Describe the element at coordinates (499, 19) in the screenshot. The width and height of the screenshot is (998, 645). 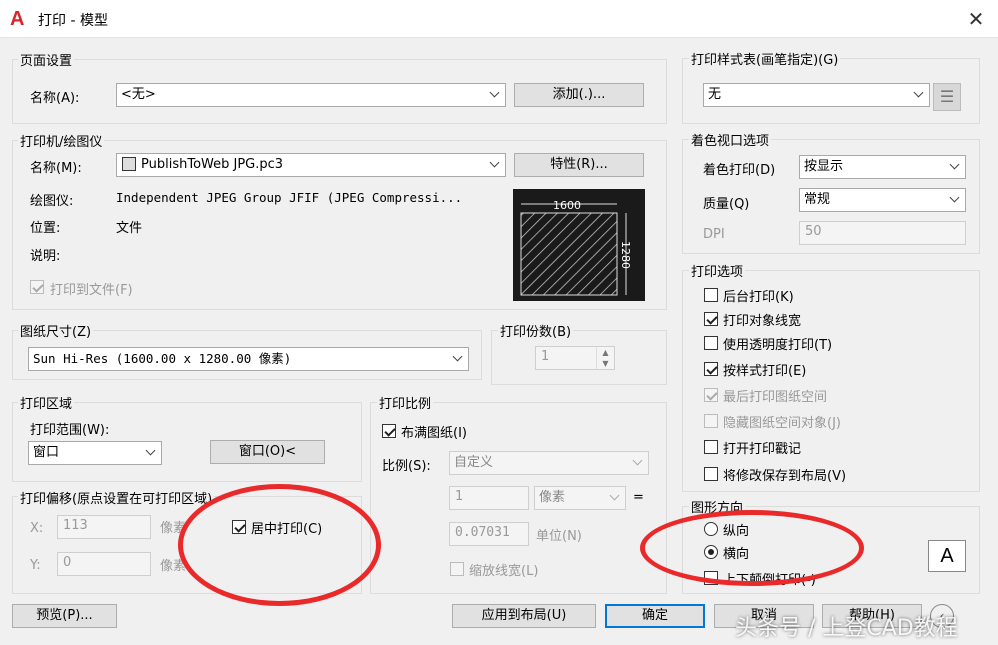
I see `title-bar: A 打印 - 模型 ✕` at that location.